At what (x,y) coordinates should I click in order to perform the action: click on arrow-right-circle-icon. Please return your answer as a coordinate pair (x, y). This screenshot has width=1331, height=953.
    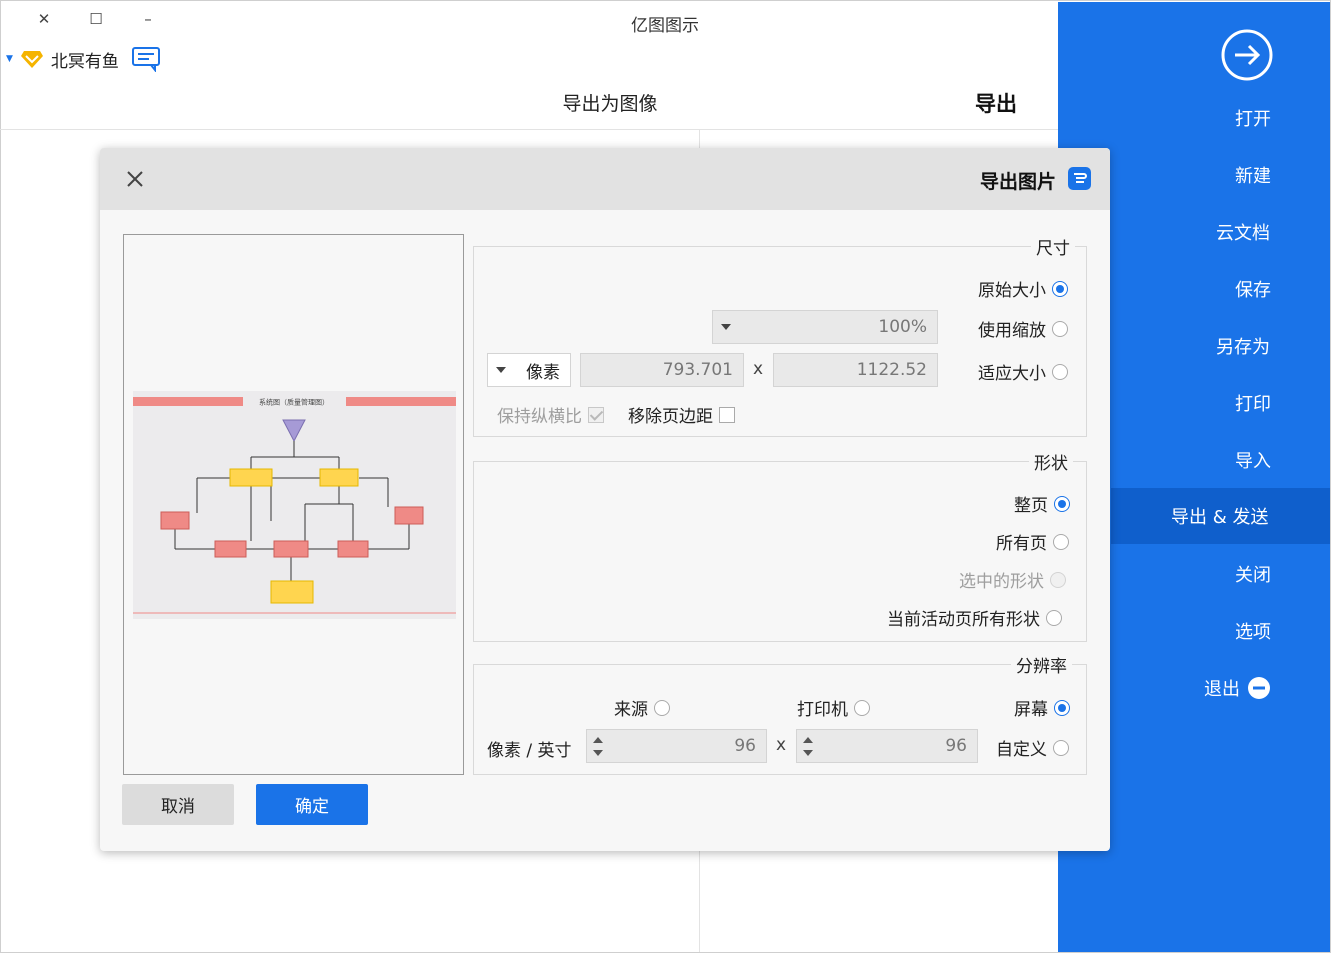
    Looking at the image, I should click on (1247, 55).